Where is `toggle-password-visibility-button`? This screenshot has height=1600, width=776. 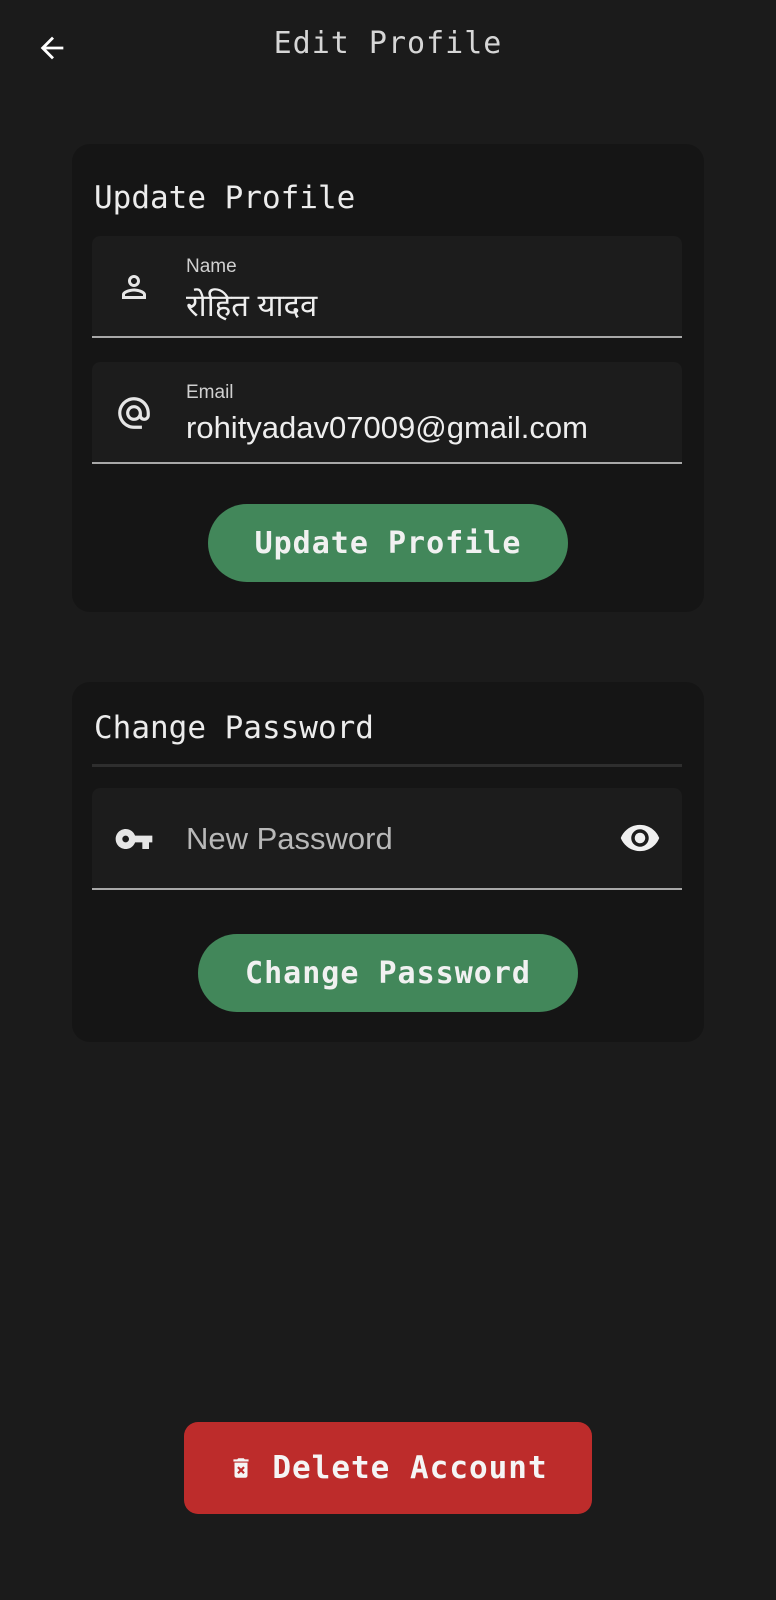 toggle-password-visibility-button is located at coordinates (640, 838).